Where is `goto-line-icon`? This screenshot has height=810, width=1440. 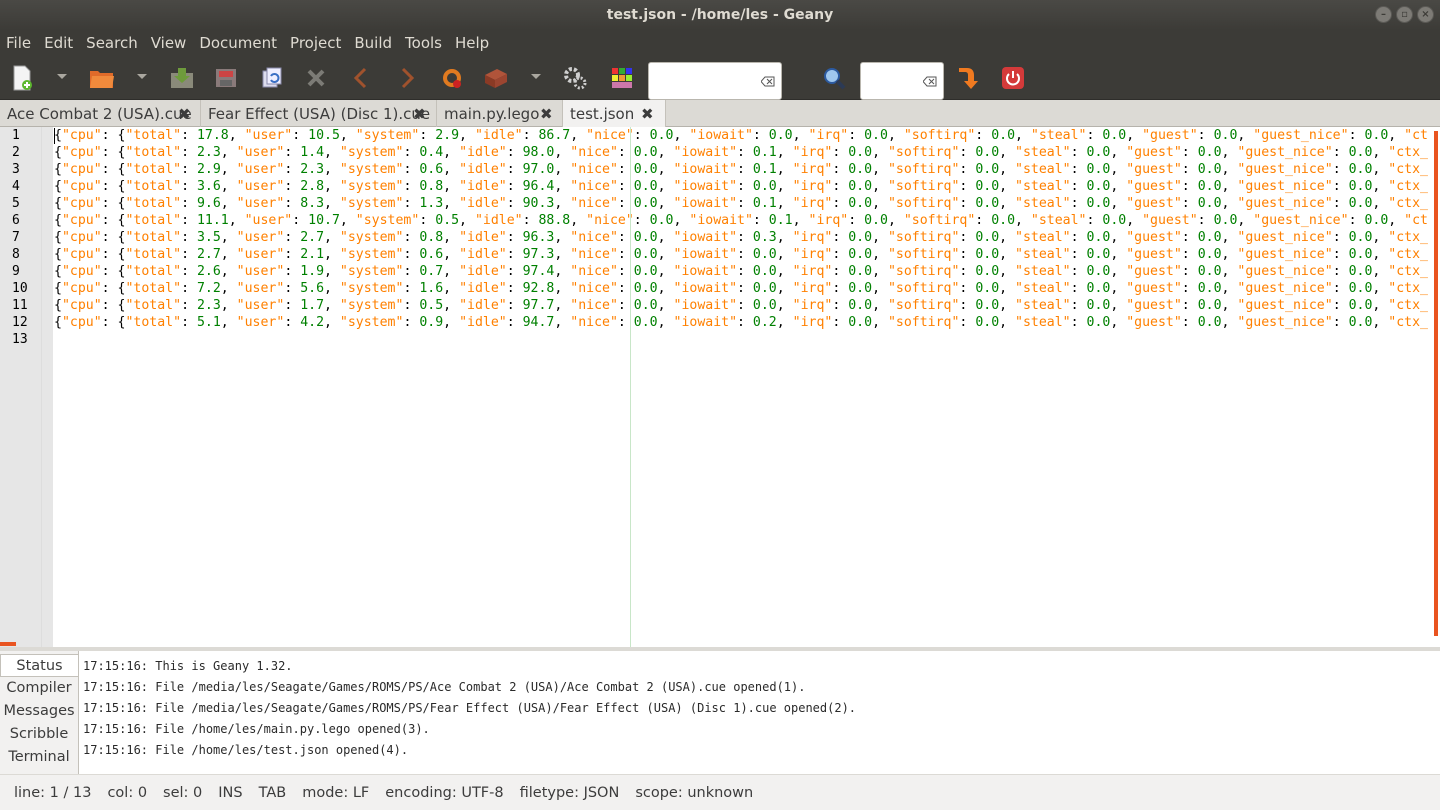
goto-line-icon is located at coordinates (967, 78).